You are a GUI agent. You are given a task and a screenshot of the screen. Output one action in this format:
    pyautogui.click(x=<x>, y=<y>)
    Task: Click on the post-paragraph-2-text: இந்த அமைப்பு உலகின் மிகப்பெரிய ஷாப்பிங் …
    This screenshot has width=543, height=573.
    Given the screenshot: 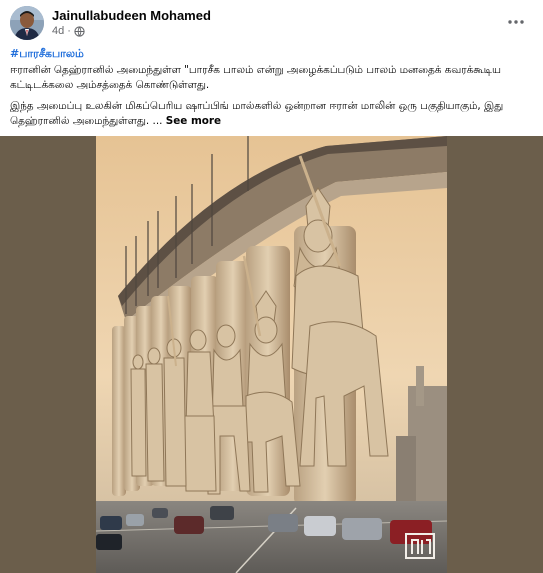 What is the action you would take?
    pyautogui.click(x=257, y=113)
    